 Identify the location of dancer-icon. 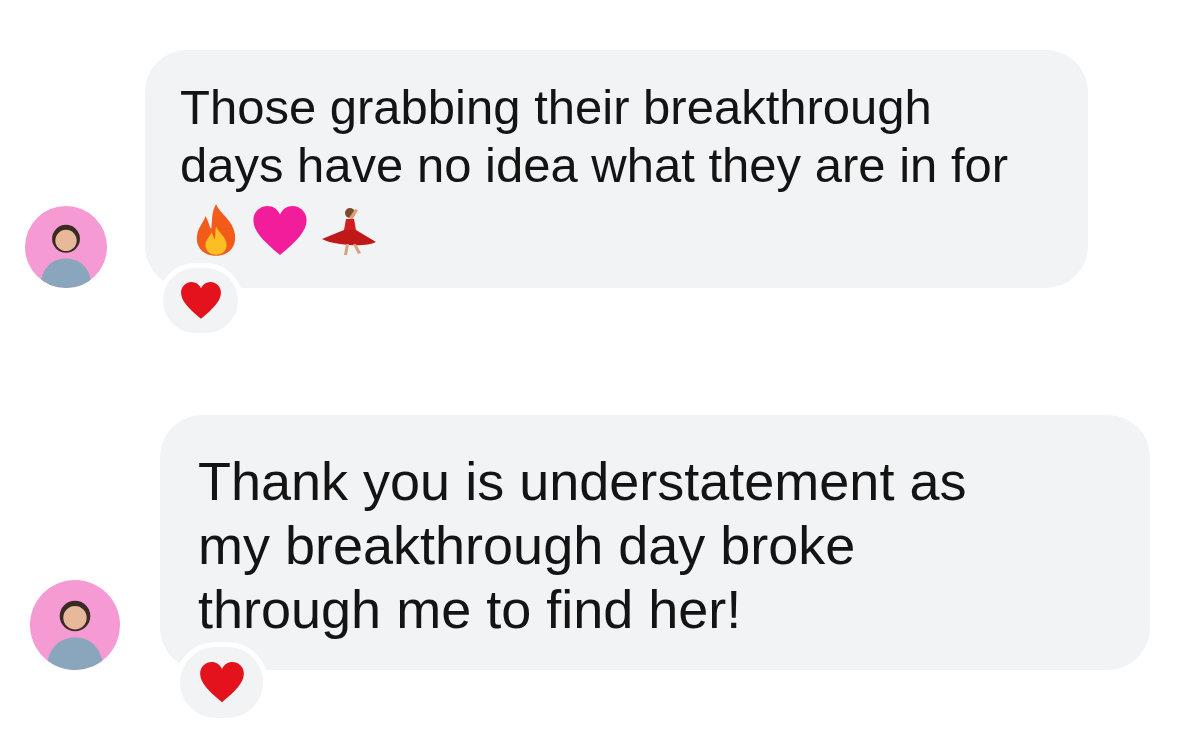
(349, 231).